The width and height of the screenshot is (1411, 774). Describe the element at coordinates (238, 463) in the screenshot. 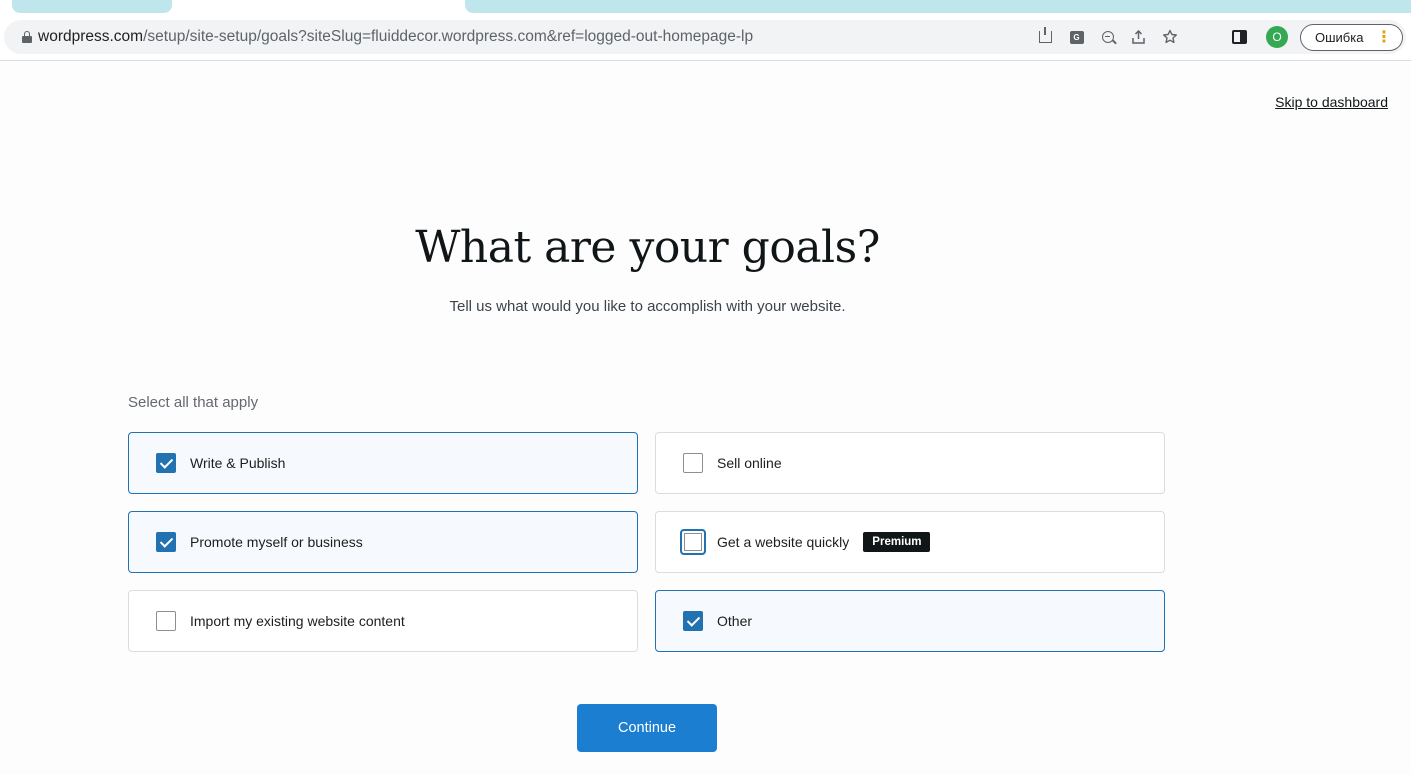

I see `goal-label: Write & Publish` at that location.